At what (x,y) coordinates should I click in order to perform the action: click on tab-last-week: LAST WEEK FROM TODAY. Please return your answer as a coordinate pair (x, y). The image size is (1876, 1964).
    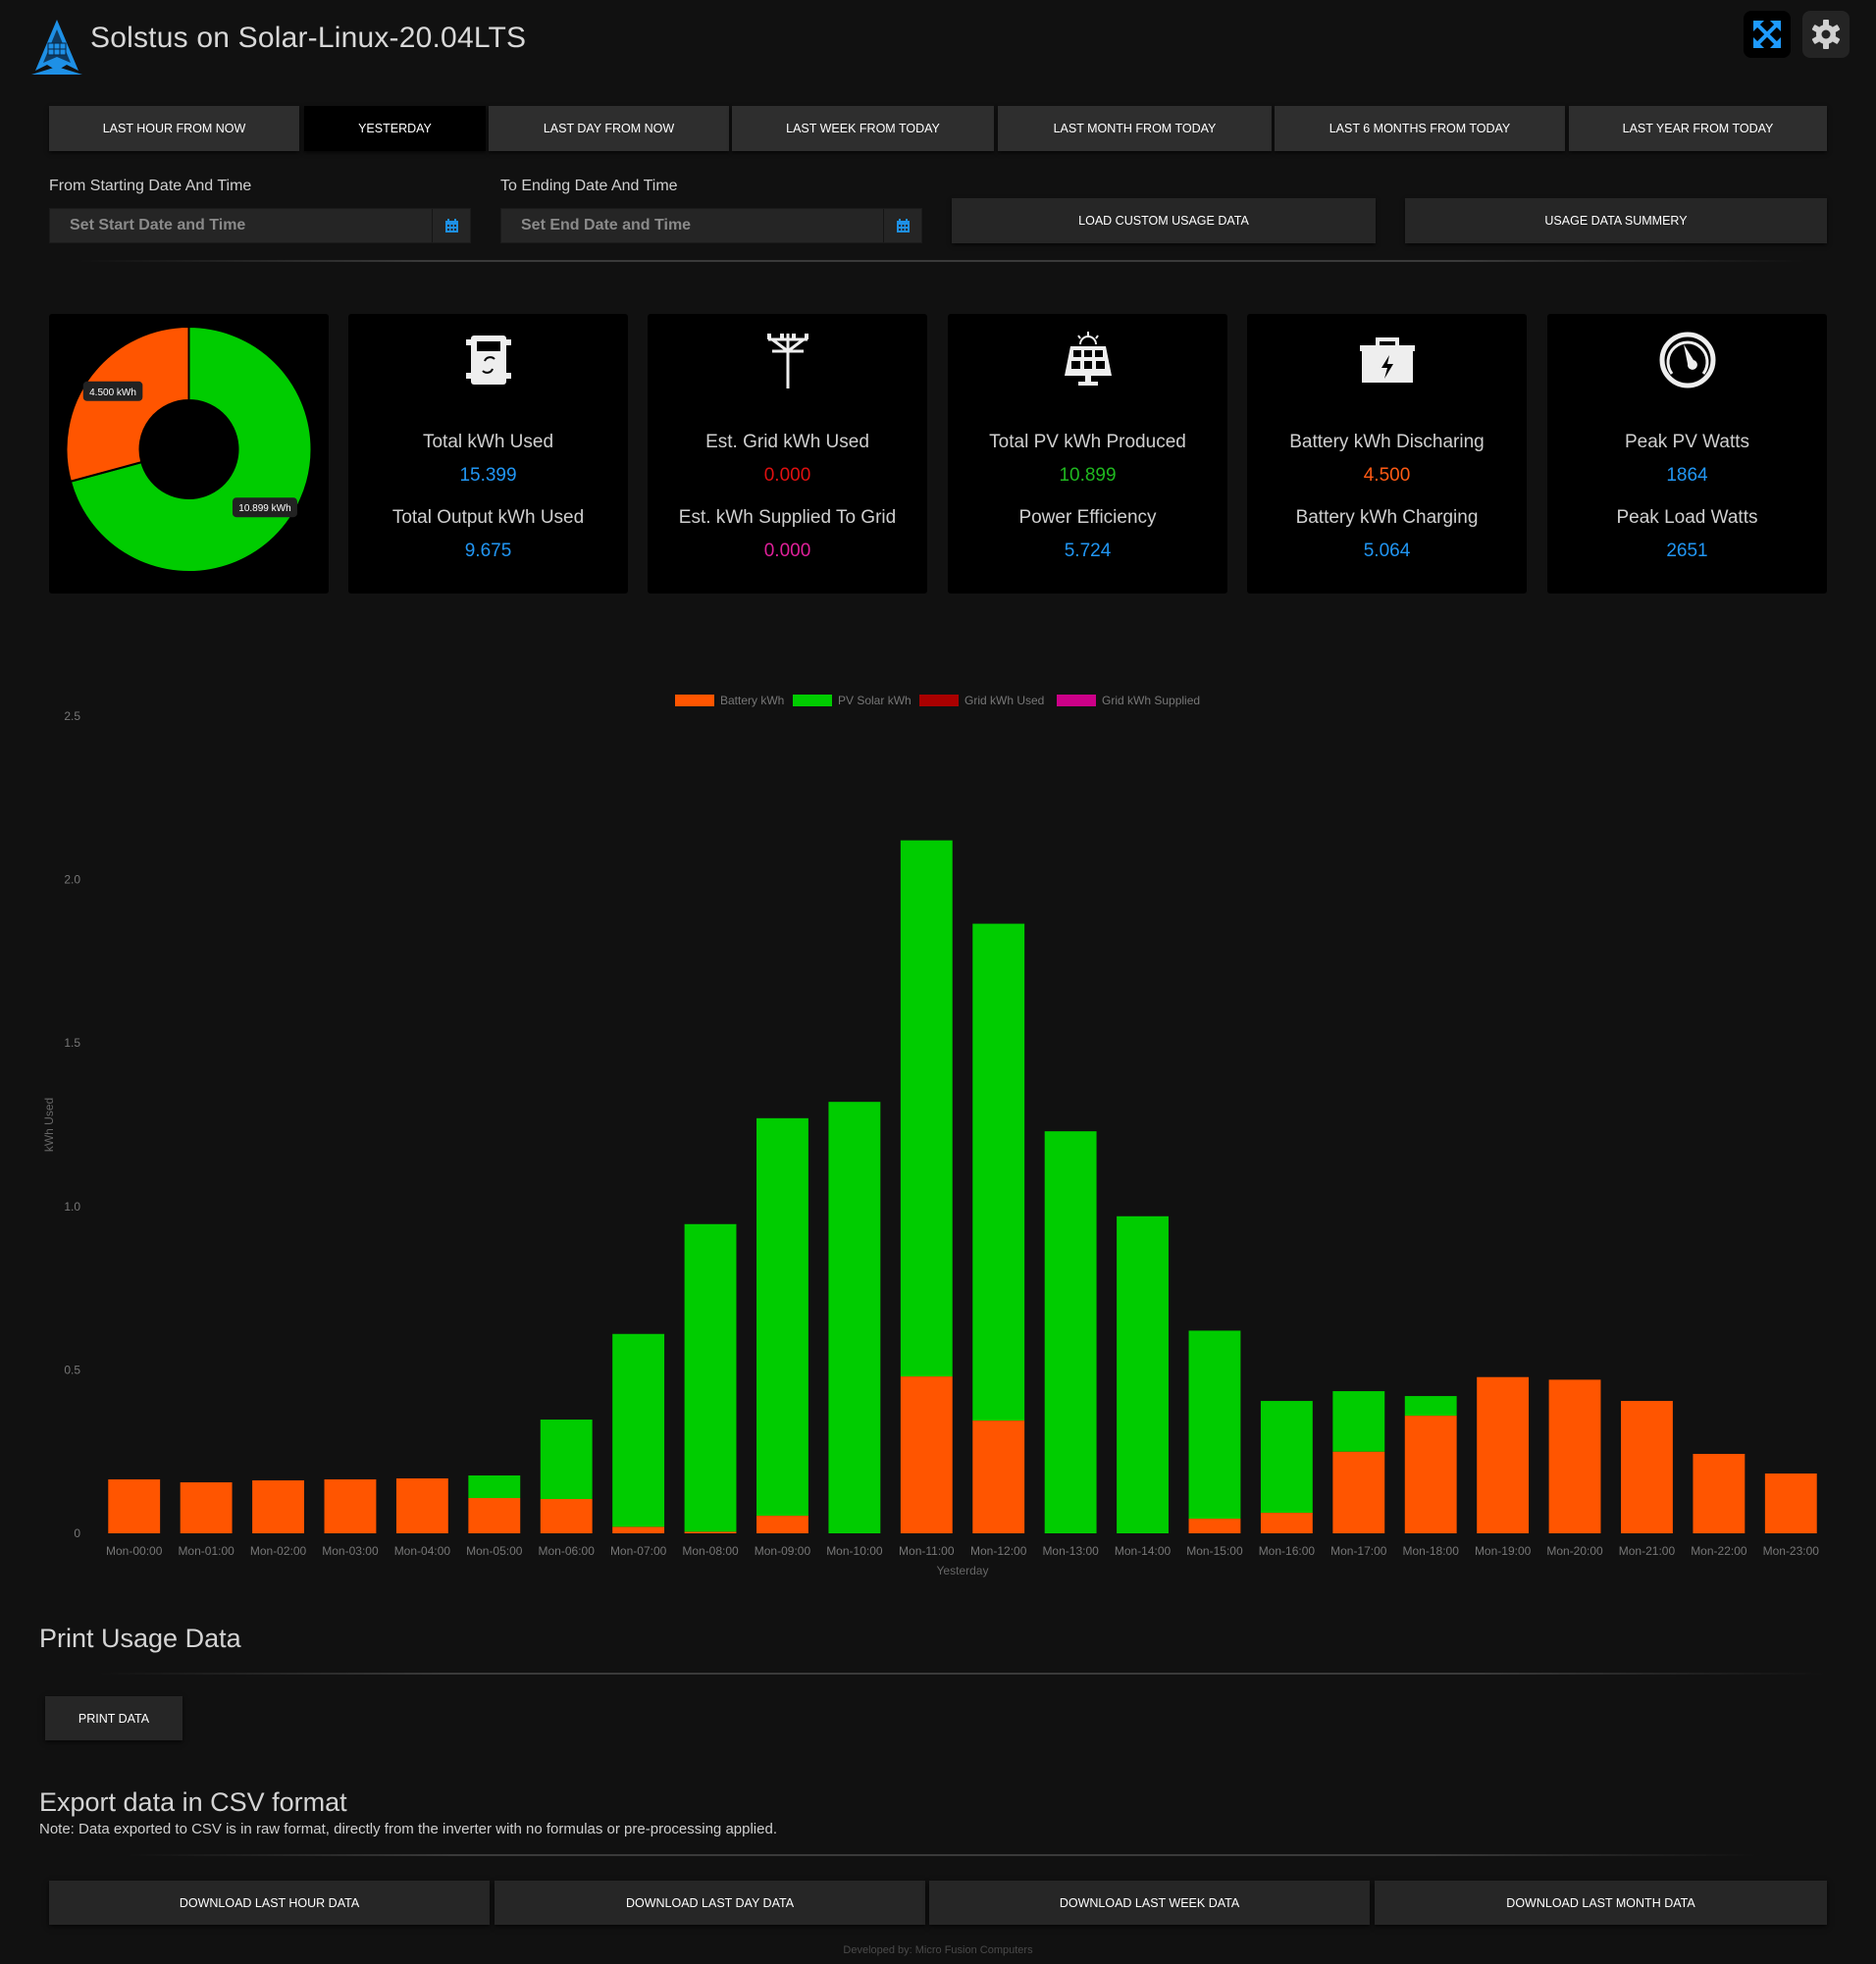
    Looking at the image, I should click on (863, 128).